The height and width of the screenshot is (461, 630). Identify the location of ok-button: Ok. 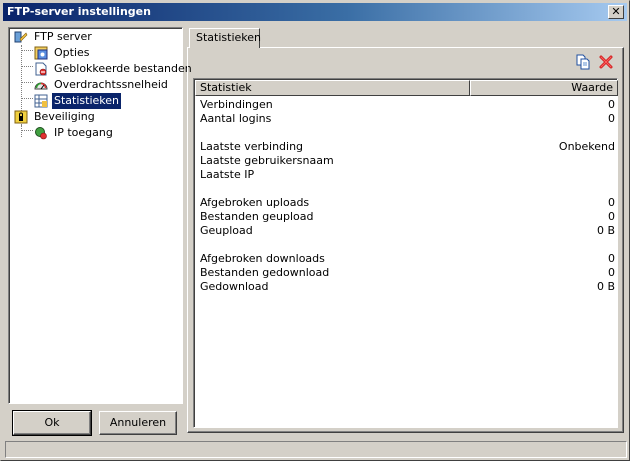
(52, 423).